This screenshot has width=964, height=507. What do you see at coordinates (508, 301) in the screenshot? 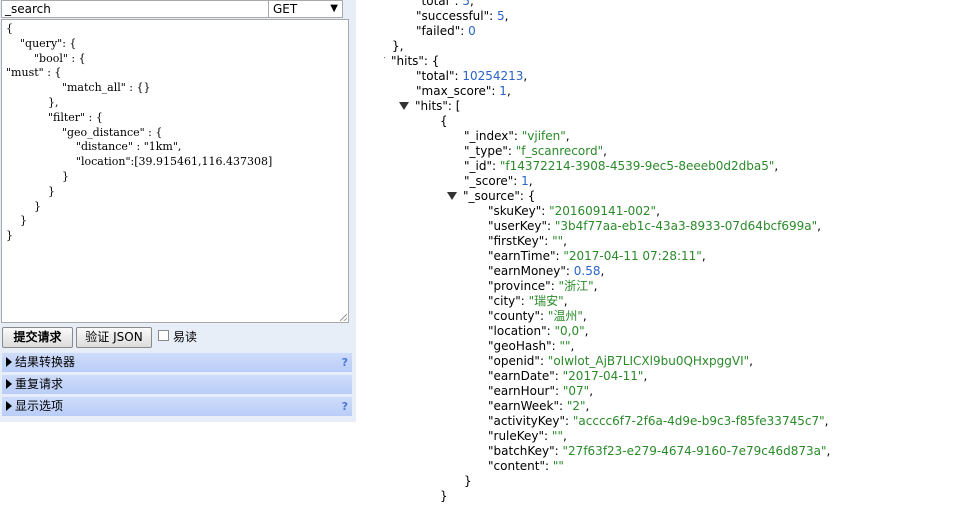
I see `json-key: "city":` at bounding box center [508, 301].